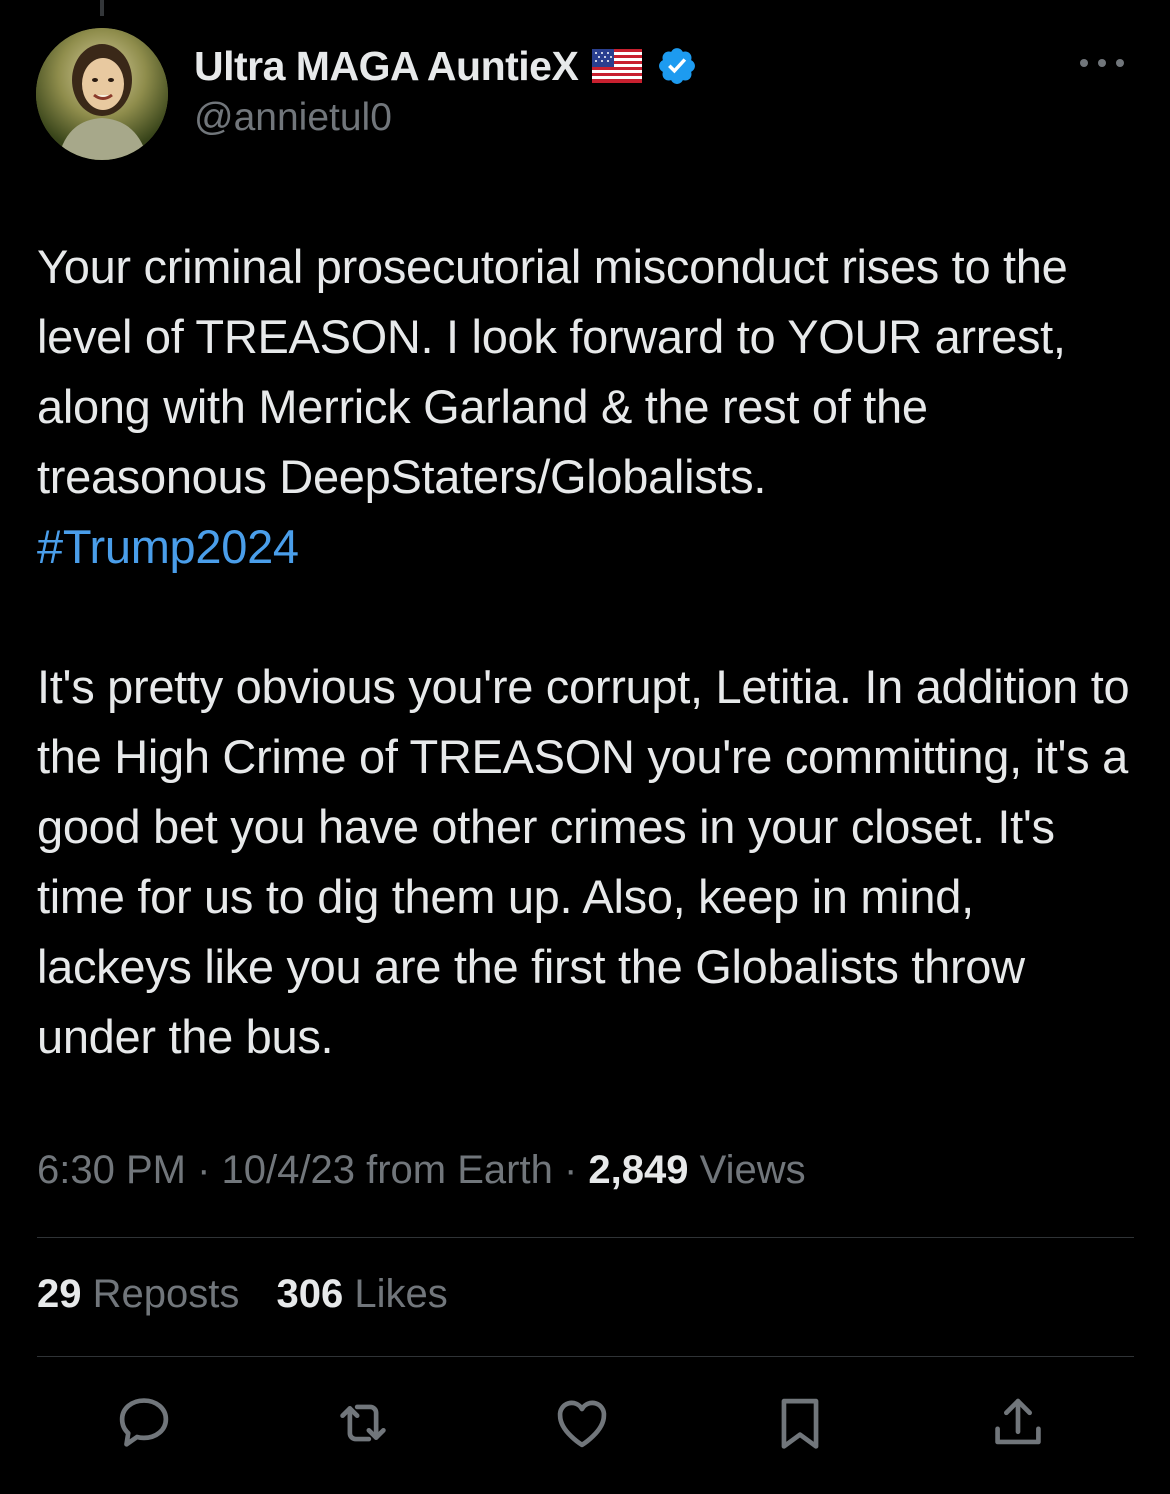 The height and width of the screenshot is (1494, 1170). Describe the element at coordinates (1018, 1423) in the screenshot. I see `share-icon` at that location.